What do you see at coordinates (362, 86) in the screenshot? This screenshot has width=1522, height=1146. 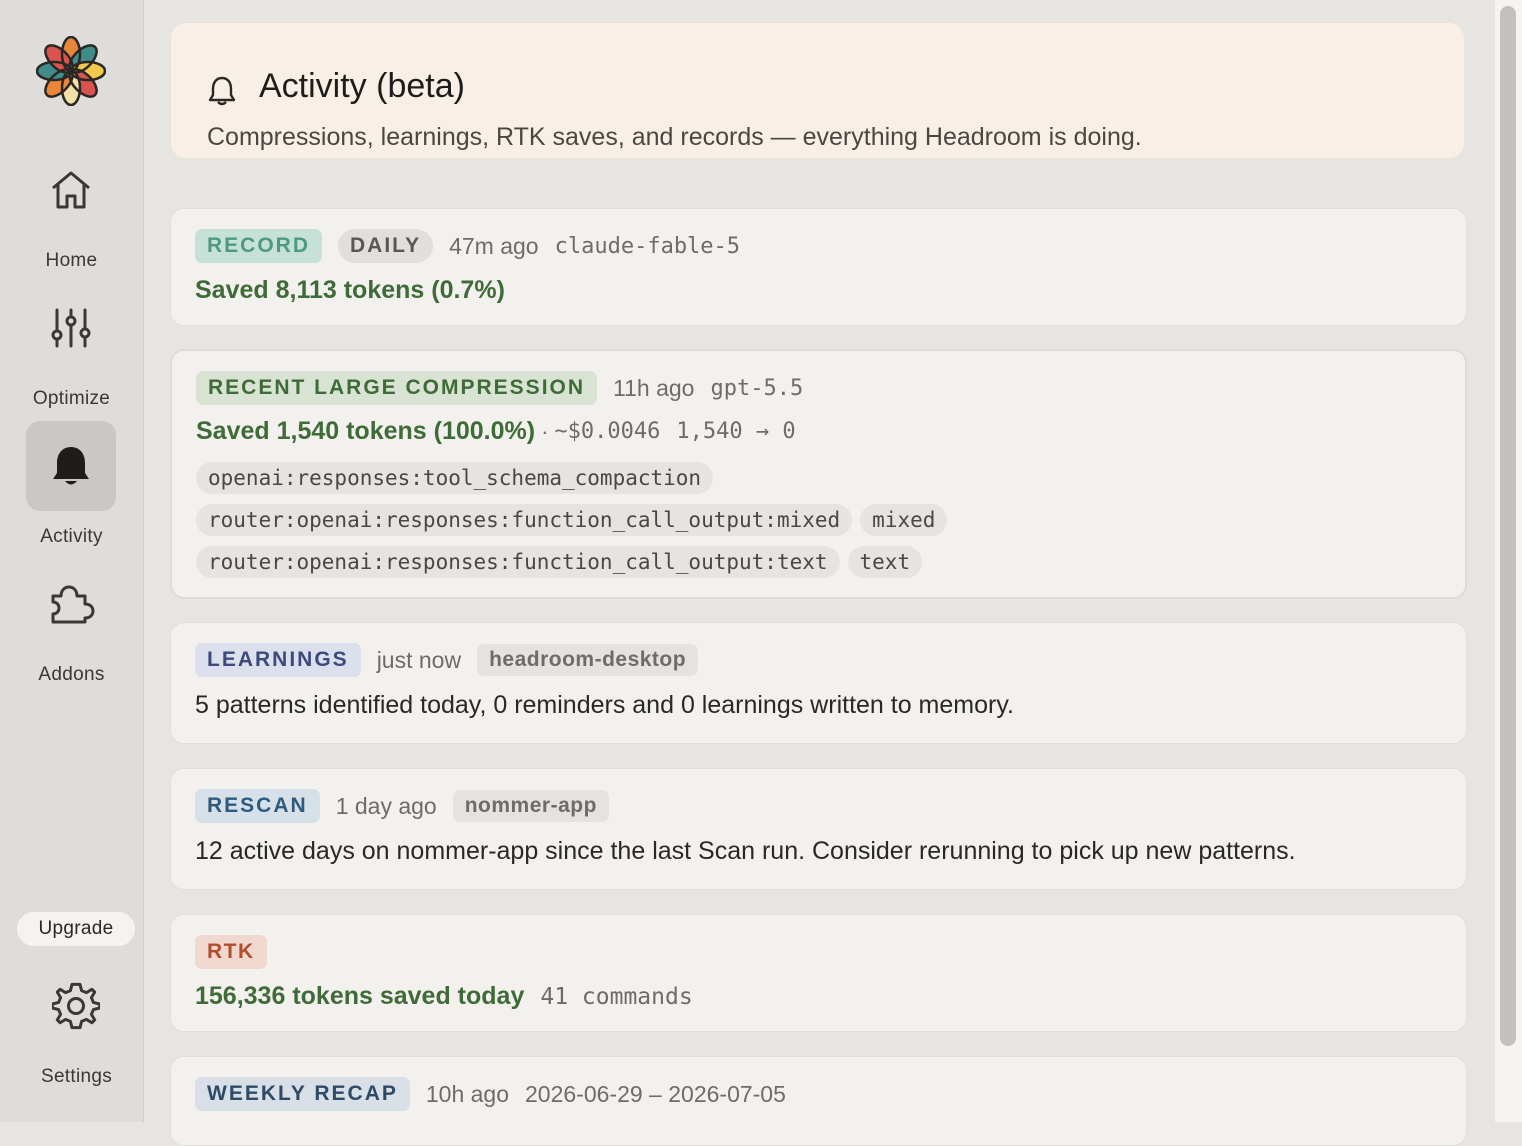 I see `page-title: Activity (beta)` at bounding box center [362, 86].